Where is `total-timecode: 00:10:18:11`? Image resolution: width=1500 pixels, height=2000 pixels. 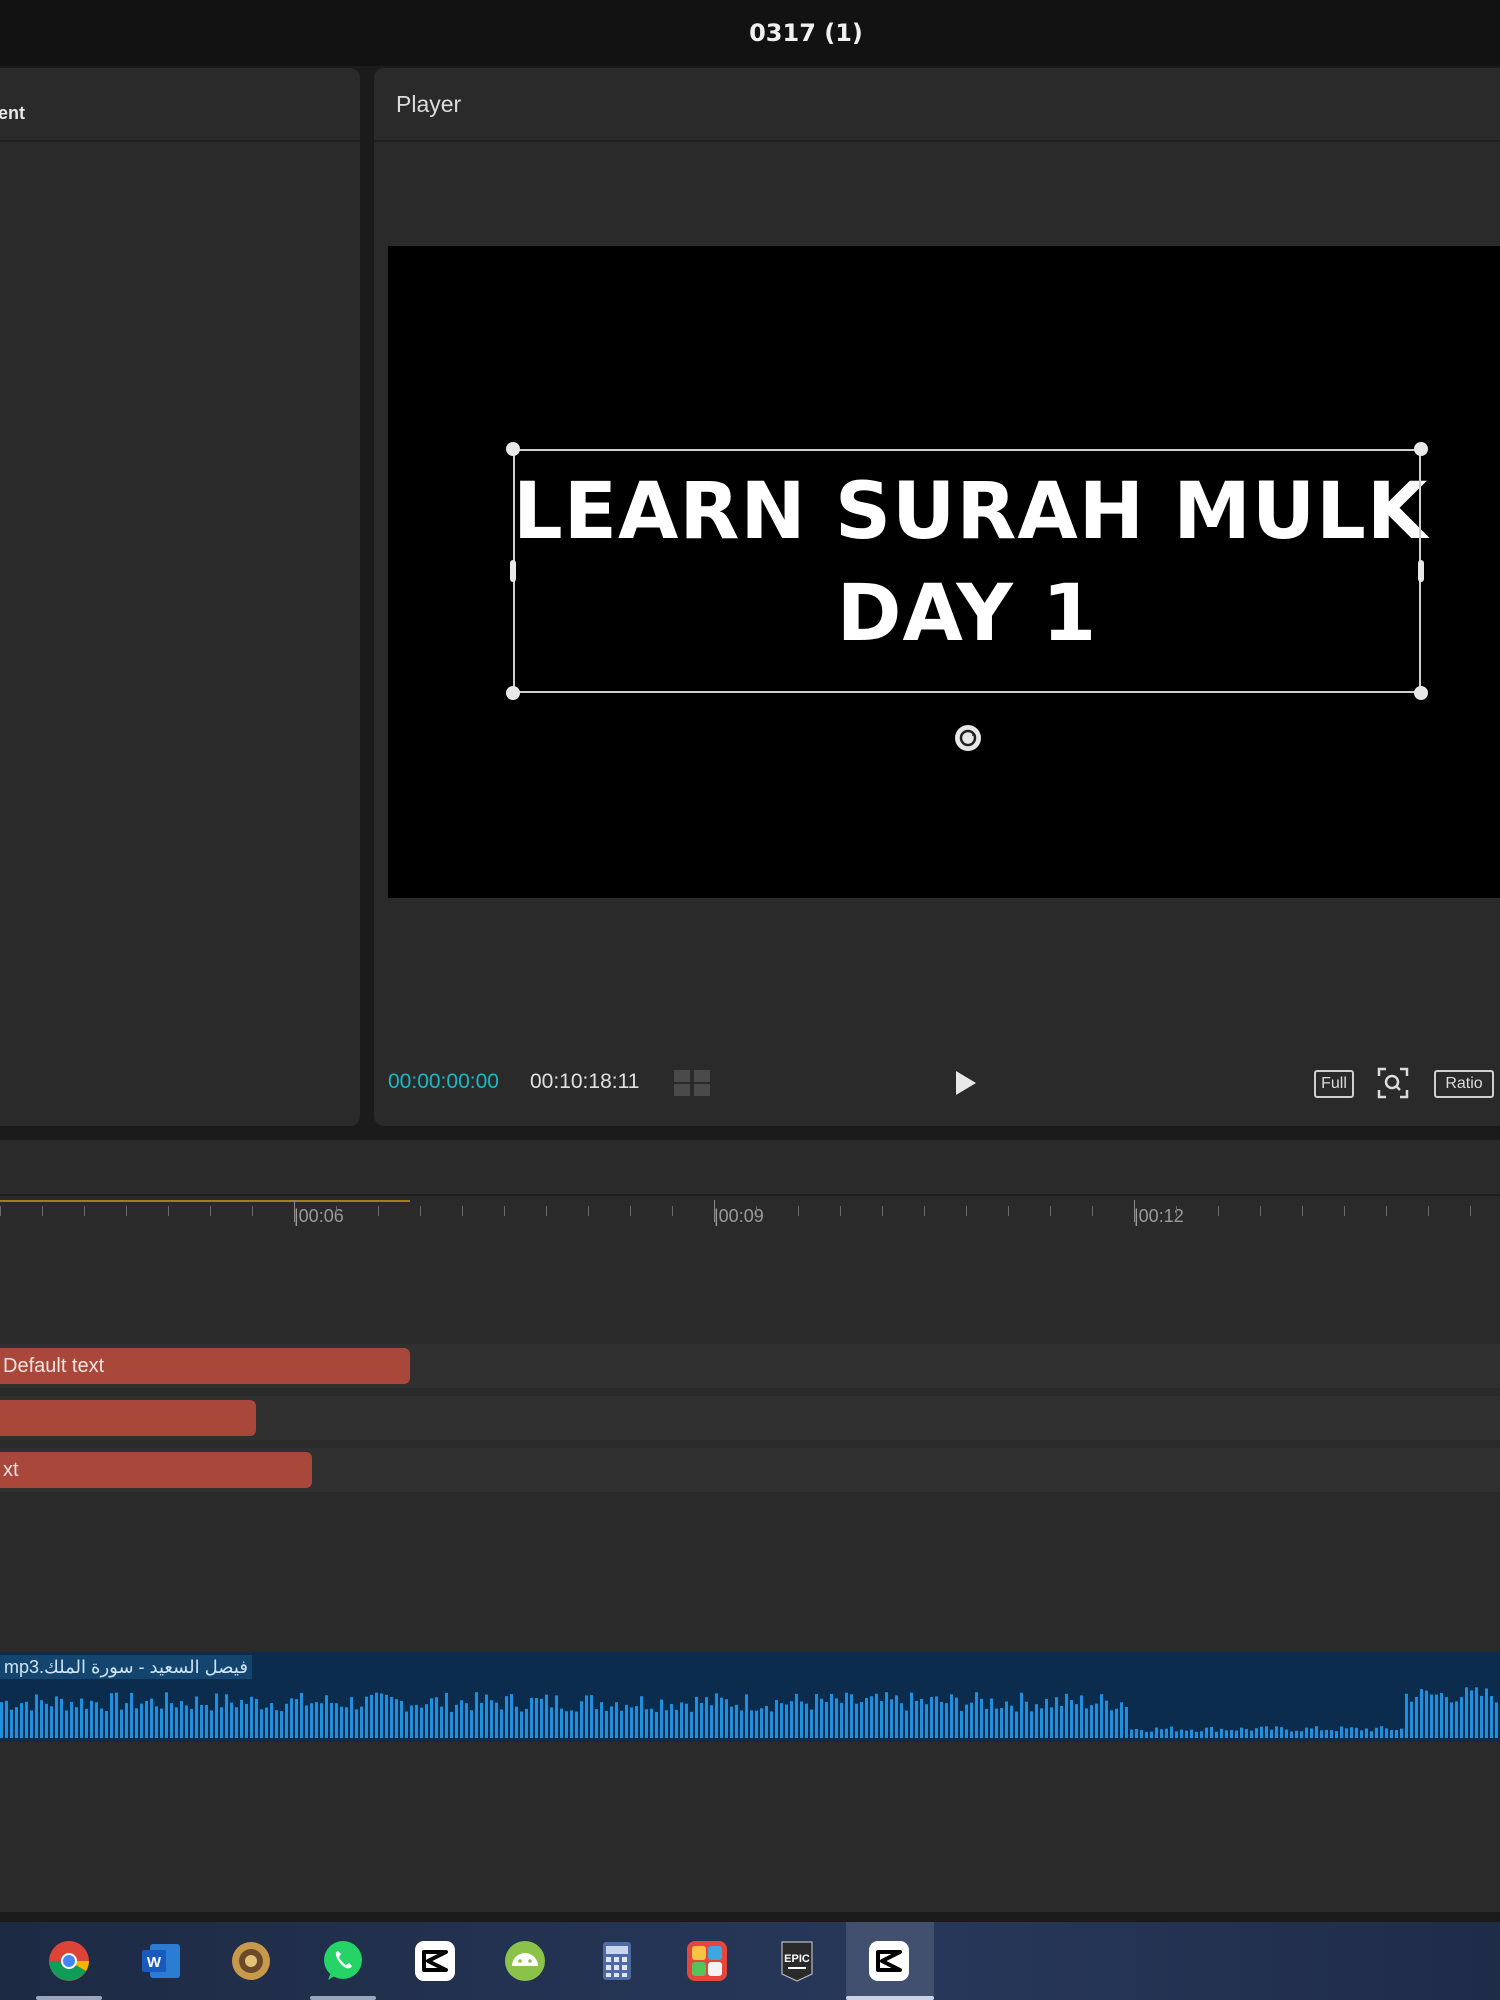
total-timecode: 00:10:18:11 is located at coordinates (585, 1081).